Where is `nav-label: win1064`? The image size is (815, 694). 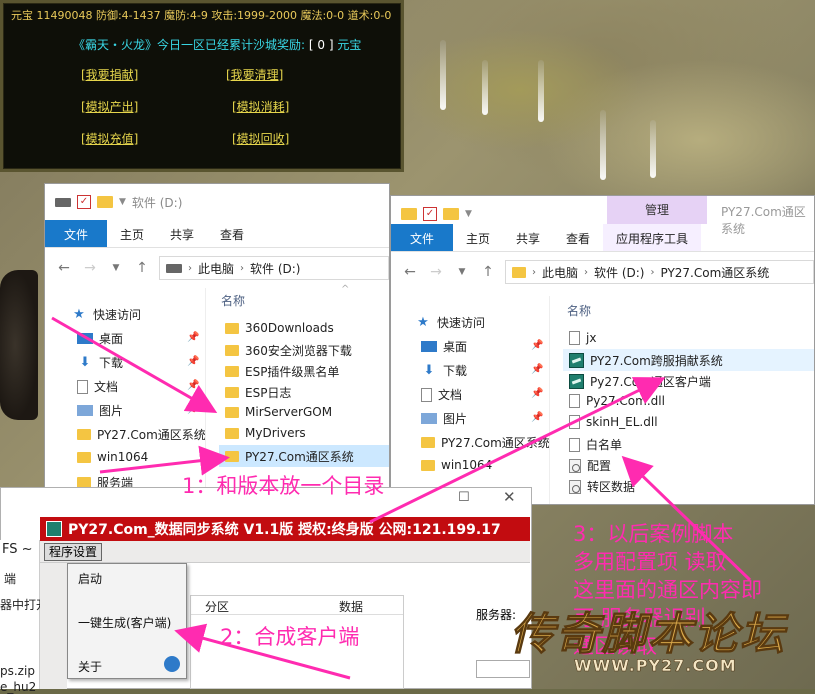
nav-label: win1064 is located at coordinates (123, 457).